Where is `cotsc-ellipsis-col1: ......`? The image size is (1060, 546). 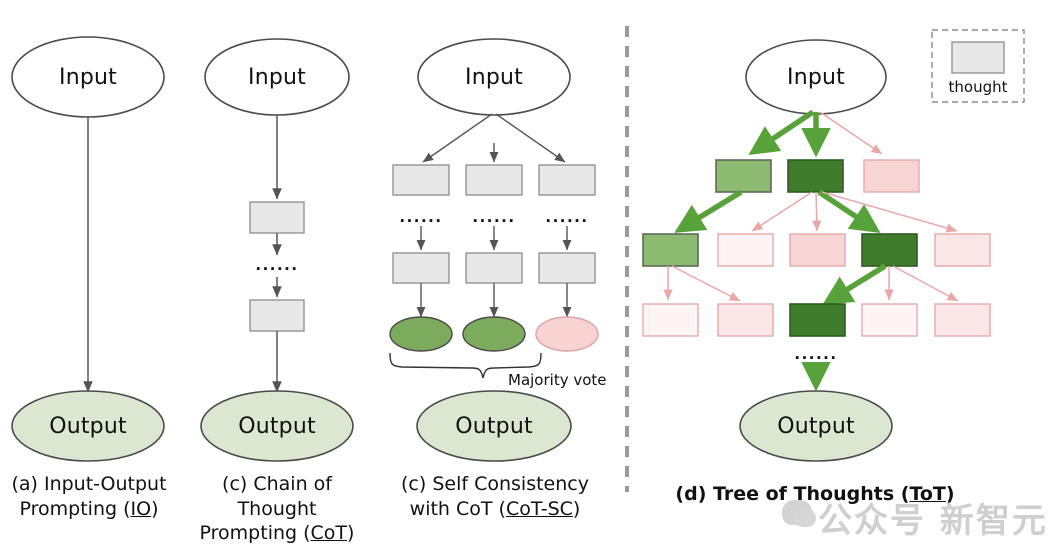 cotsc-ellipsis-col1: ...... is located at coordinates (421, 217).